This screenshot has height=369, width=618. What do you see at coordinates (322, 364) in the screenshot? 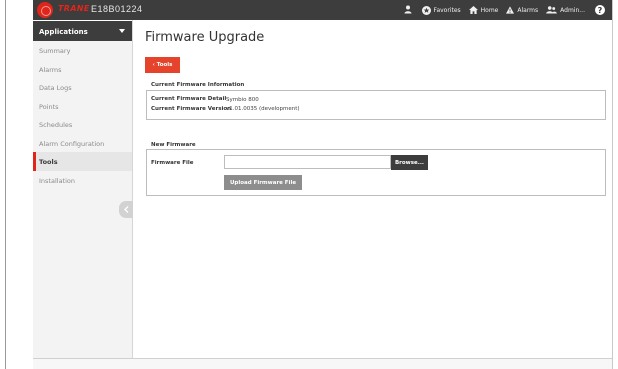
I see `bottom-strip` at bounding box center [322, 364].